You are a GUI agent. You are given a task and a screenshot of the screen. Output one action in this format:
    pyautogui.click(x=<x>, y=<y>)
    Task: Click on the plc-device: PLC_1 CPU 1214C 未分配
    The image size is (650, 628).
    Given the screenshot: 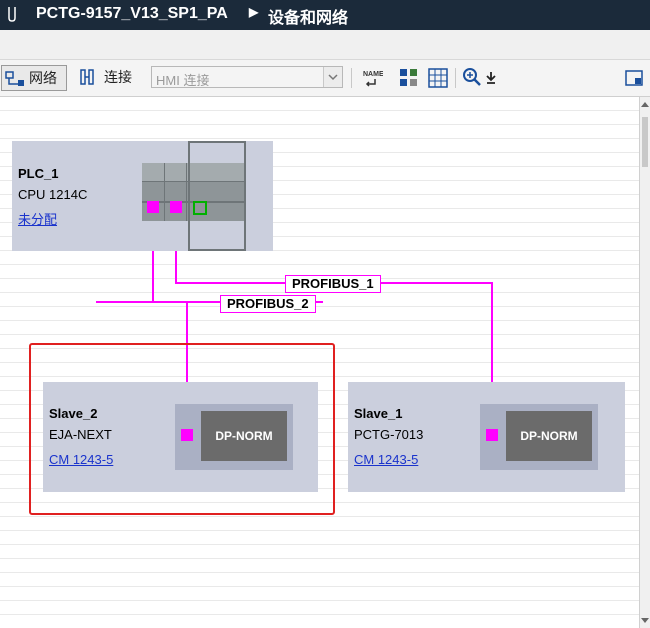 What is the action you would take?
    pyautogui.click(x=142, y=196)
    